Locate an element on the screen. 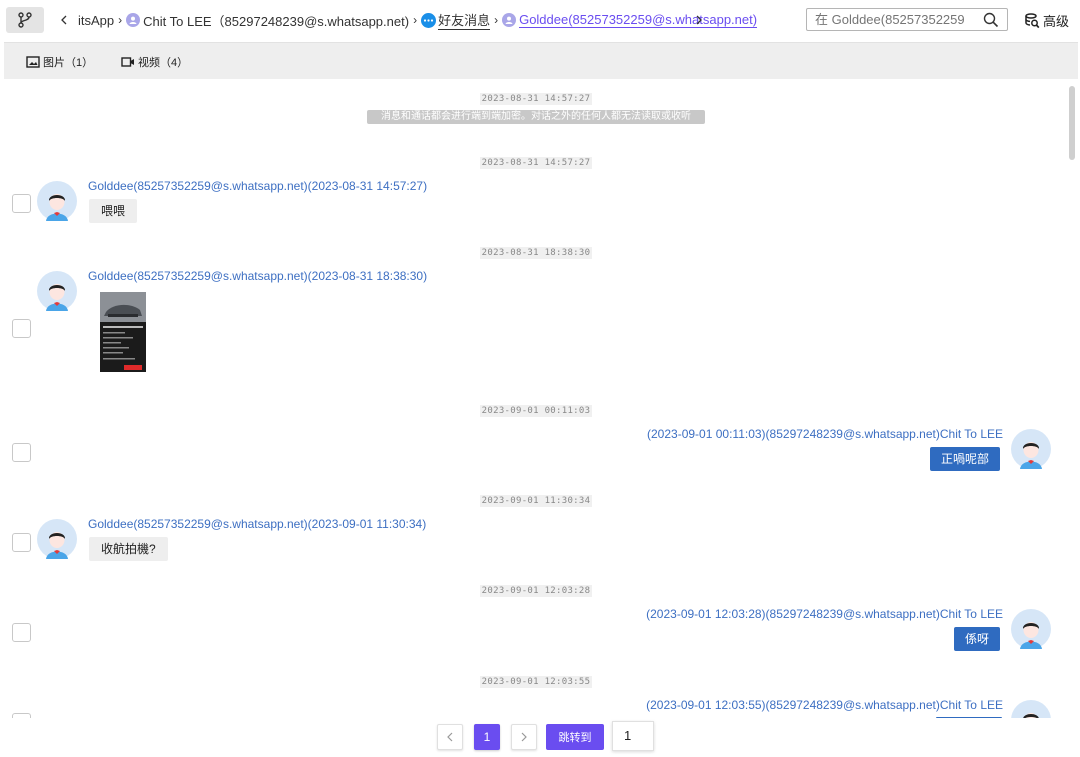 This screenshot has height=757, width=1080. jump-to-page-button: 跳转到 is located at coordinates (575, 737).